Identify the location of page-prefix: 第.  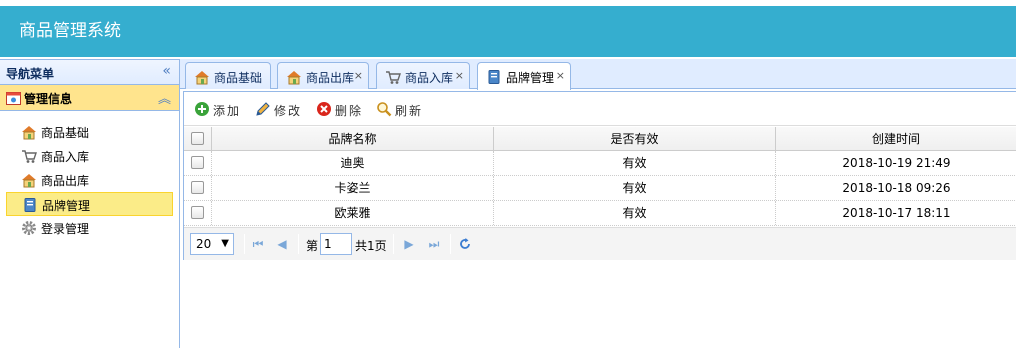
(312, 246).